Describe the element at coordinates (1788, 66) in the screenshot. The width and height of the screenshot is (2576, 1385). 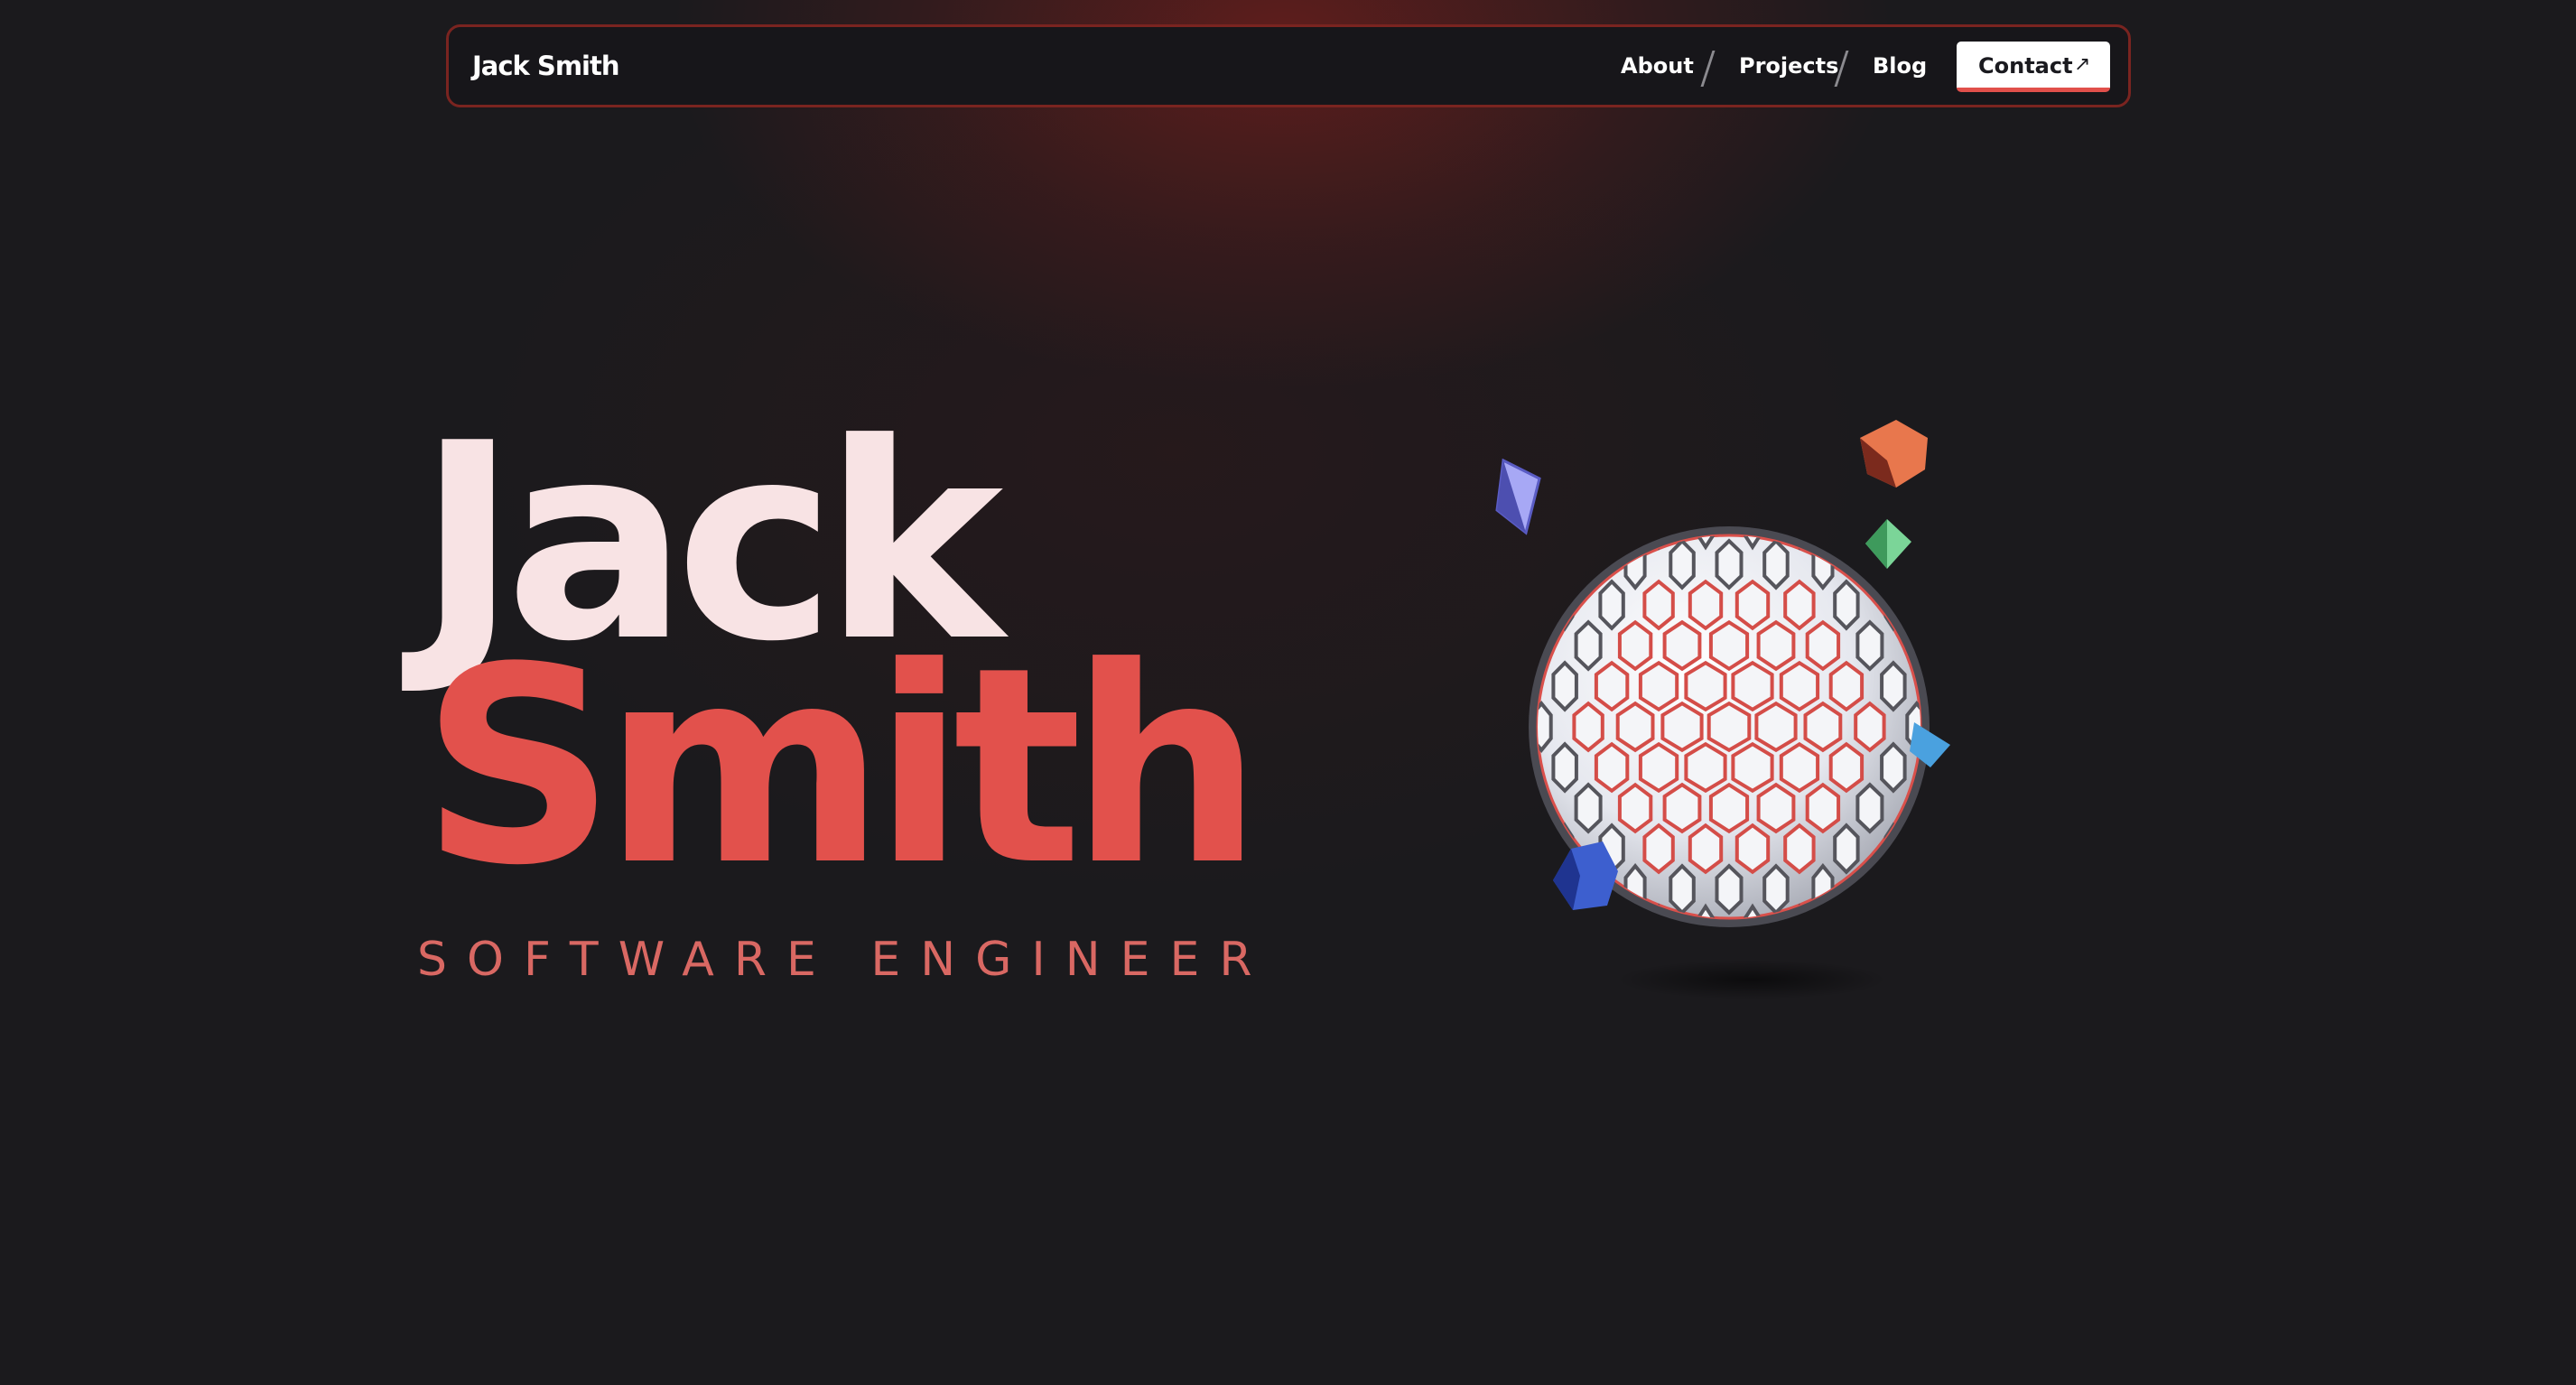
I see `nav-link-projects: Projects` at that location.